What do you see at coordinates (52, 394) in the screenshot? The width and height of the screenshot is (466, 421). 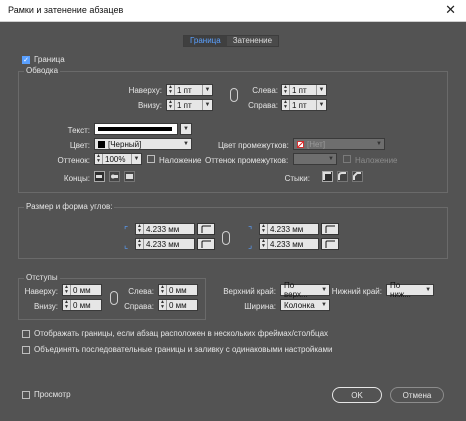 I see `preview-label: Просмотр` at bounding box center [52, 394].